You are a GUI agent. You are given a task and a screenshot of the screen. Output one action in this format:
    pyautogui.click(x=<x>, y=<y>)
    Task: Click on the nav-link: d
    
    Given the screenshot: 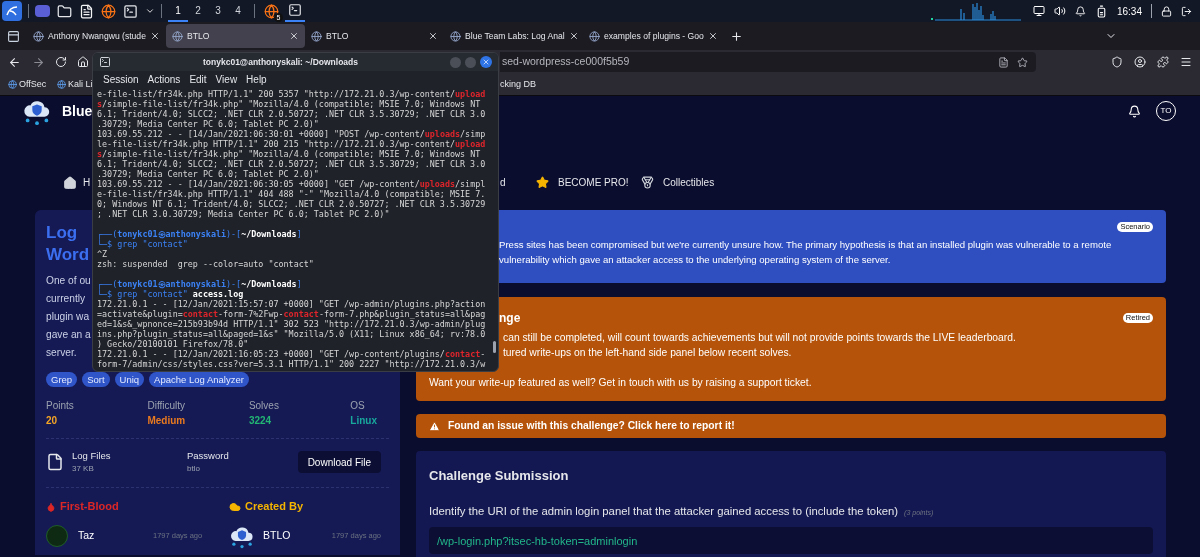 What is the action you would take?
    pyautogui.click(x=503, y=182)
    